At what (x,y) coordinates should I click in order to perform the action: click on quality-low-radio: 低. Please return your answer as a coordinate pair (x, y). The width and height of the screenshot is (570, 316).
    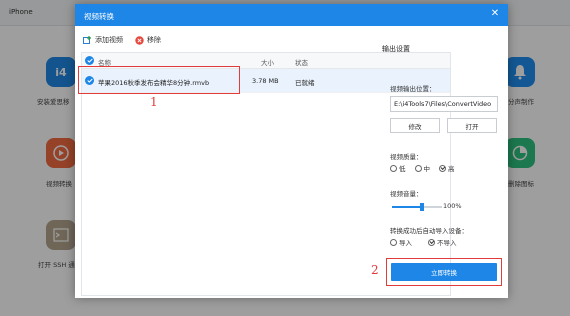
    Looking at the image, I should click on (398, 168).